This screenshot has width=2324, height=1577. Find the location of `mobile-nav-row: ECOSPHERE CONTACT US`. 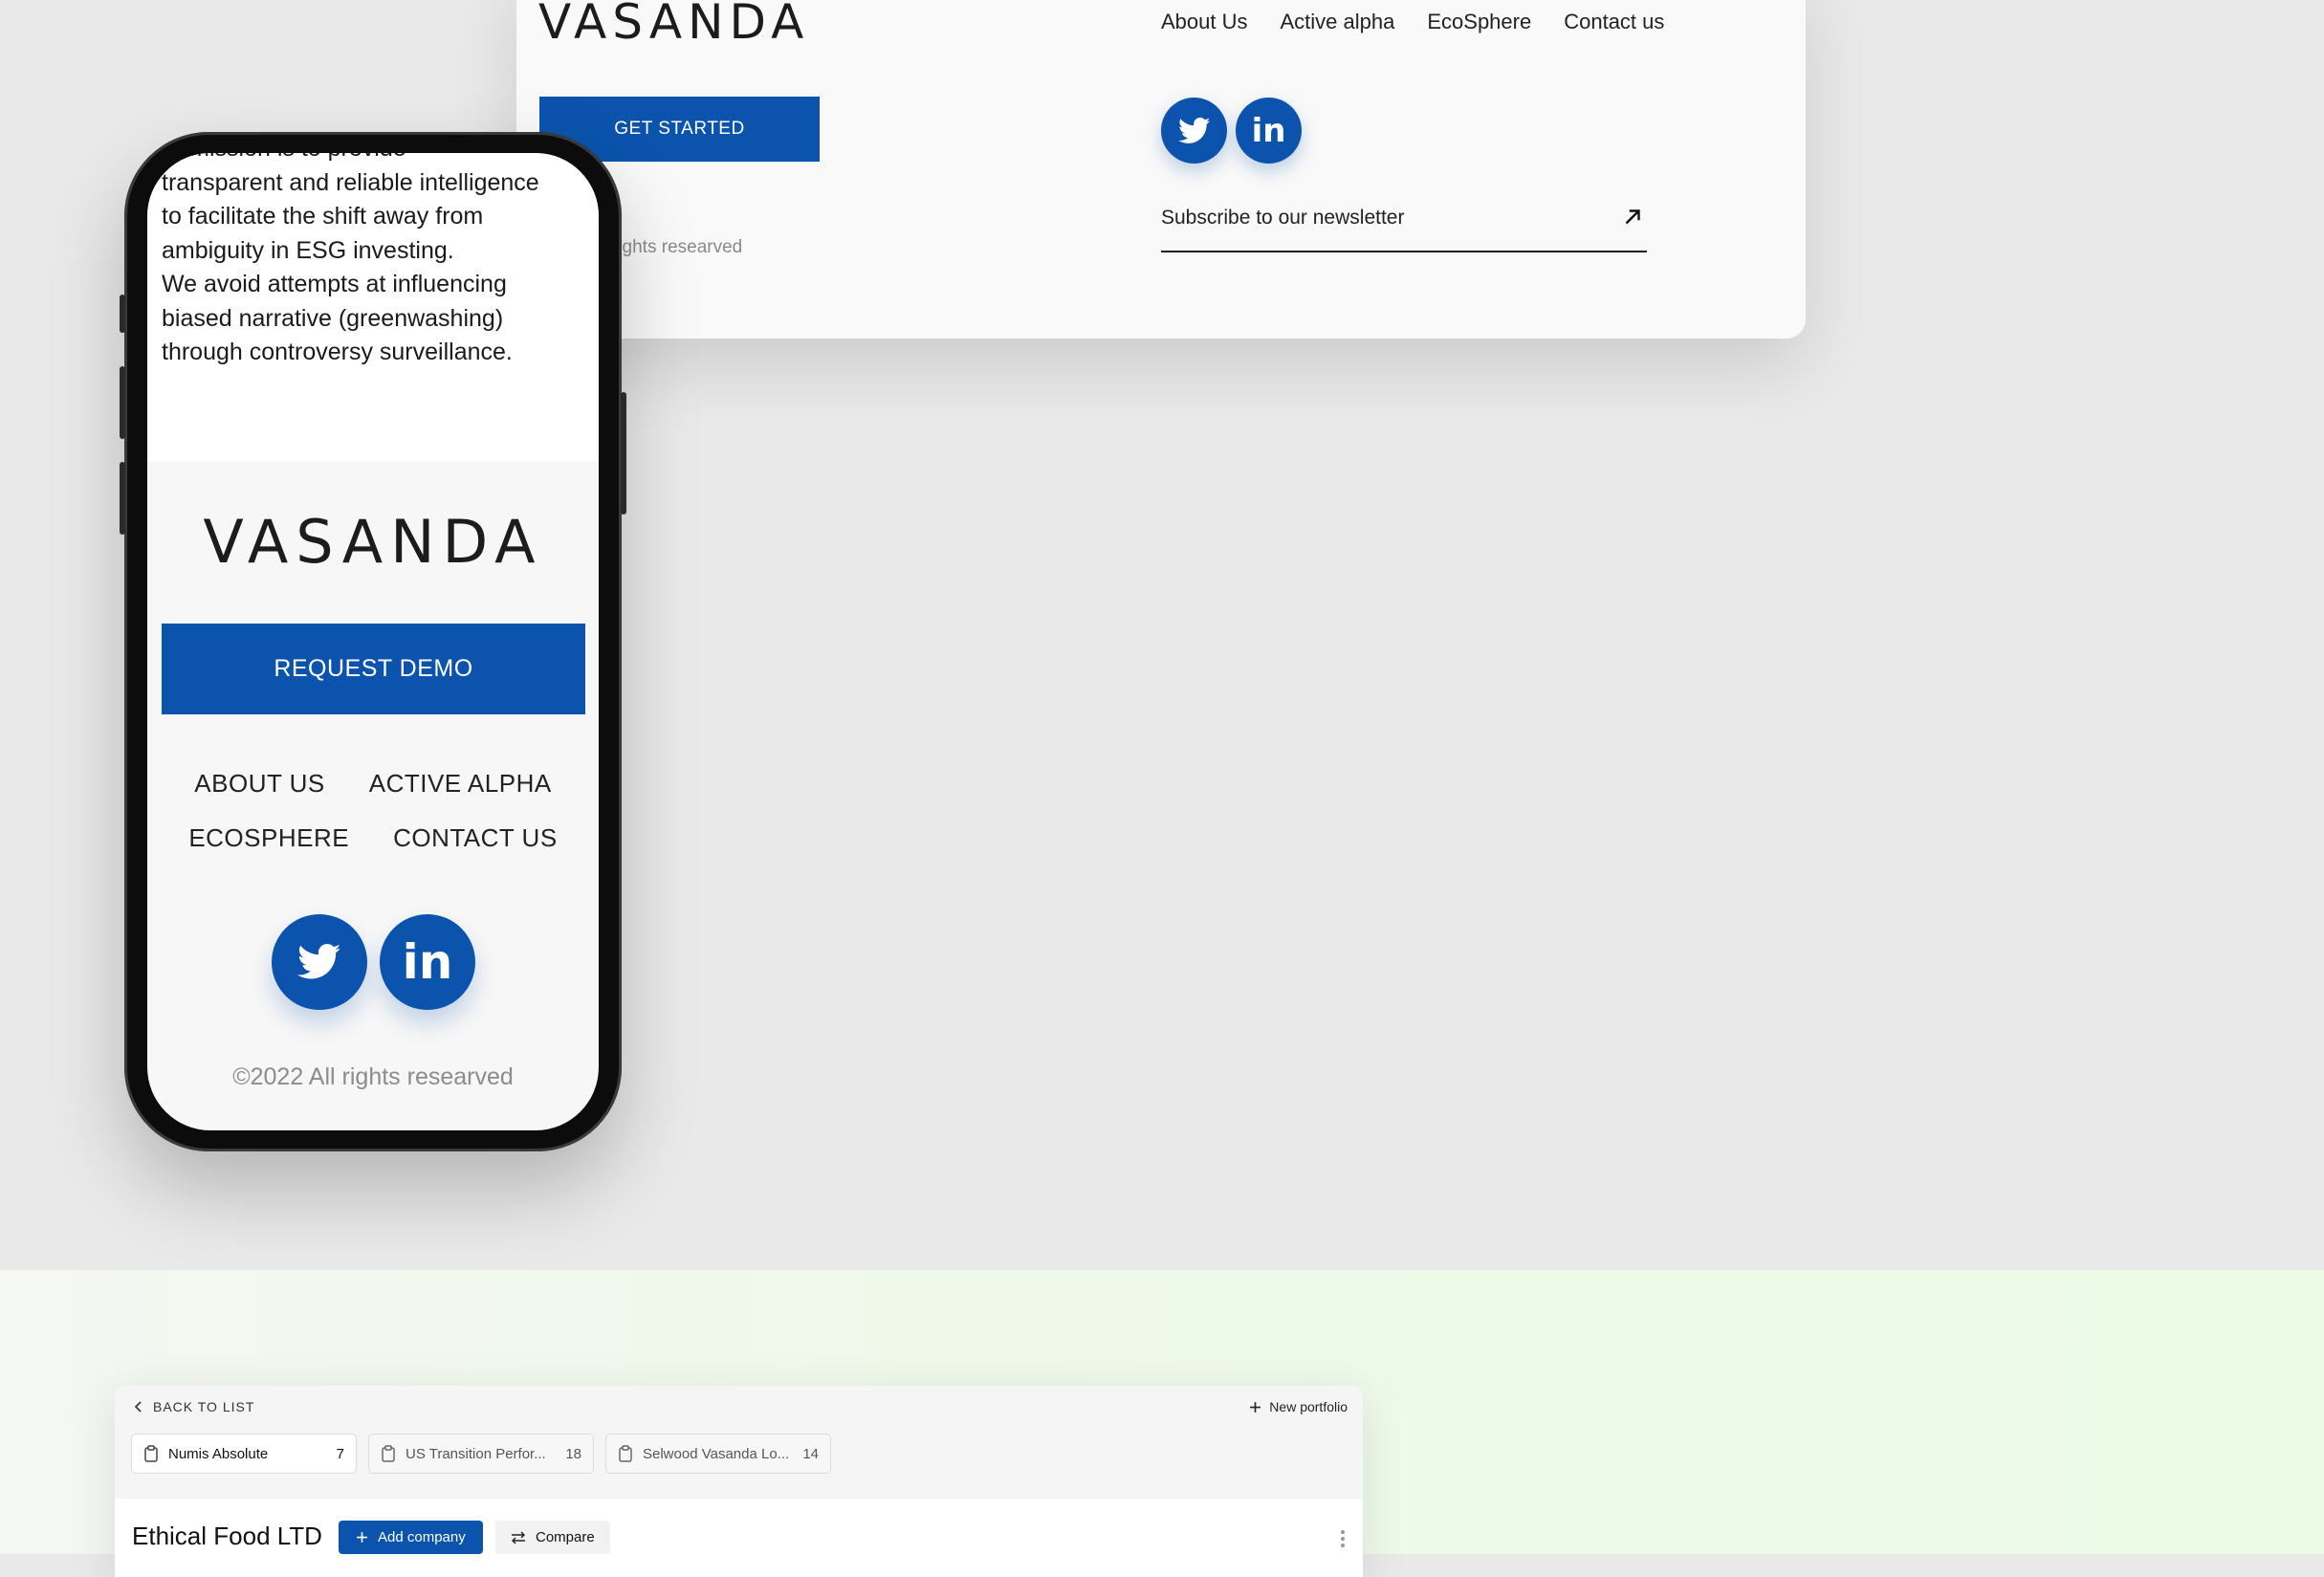

mobile-nav-row: ECOSPHERE CONTACT US is located at coordinates (373, 838).